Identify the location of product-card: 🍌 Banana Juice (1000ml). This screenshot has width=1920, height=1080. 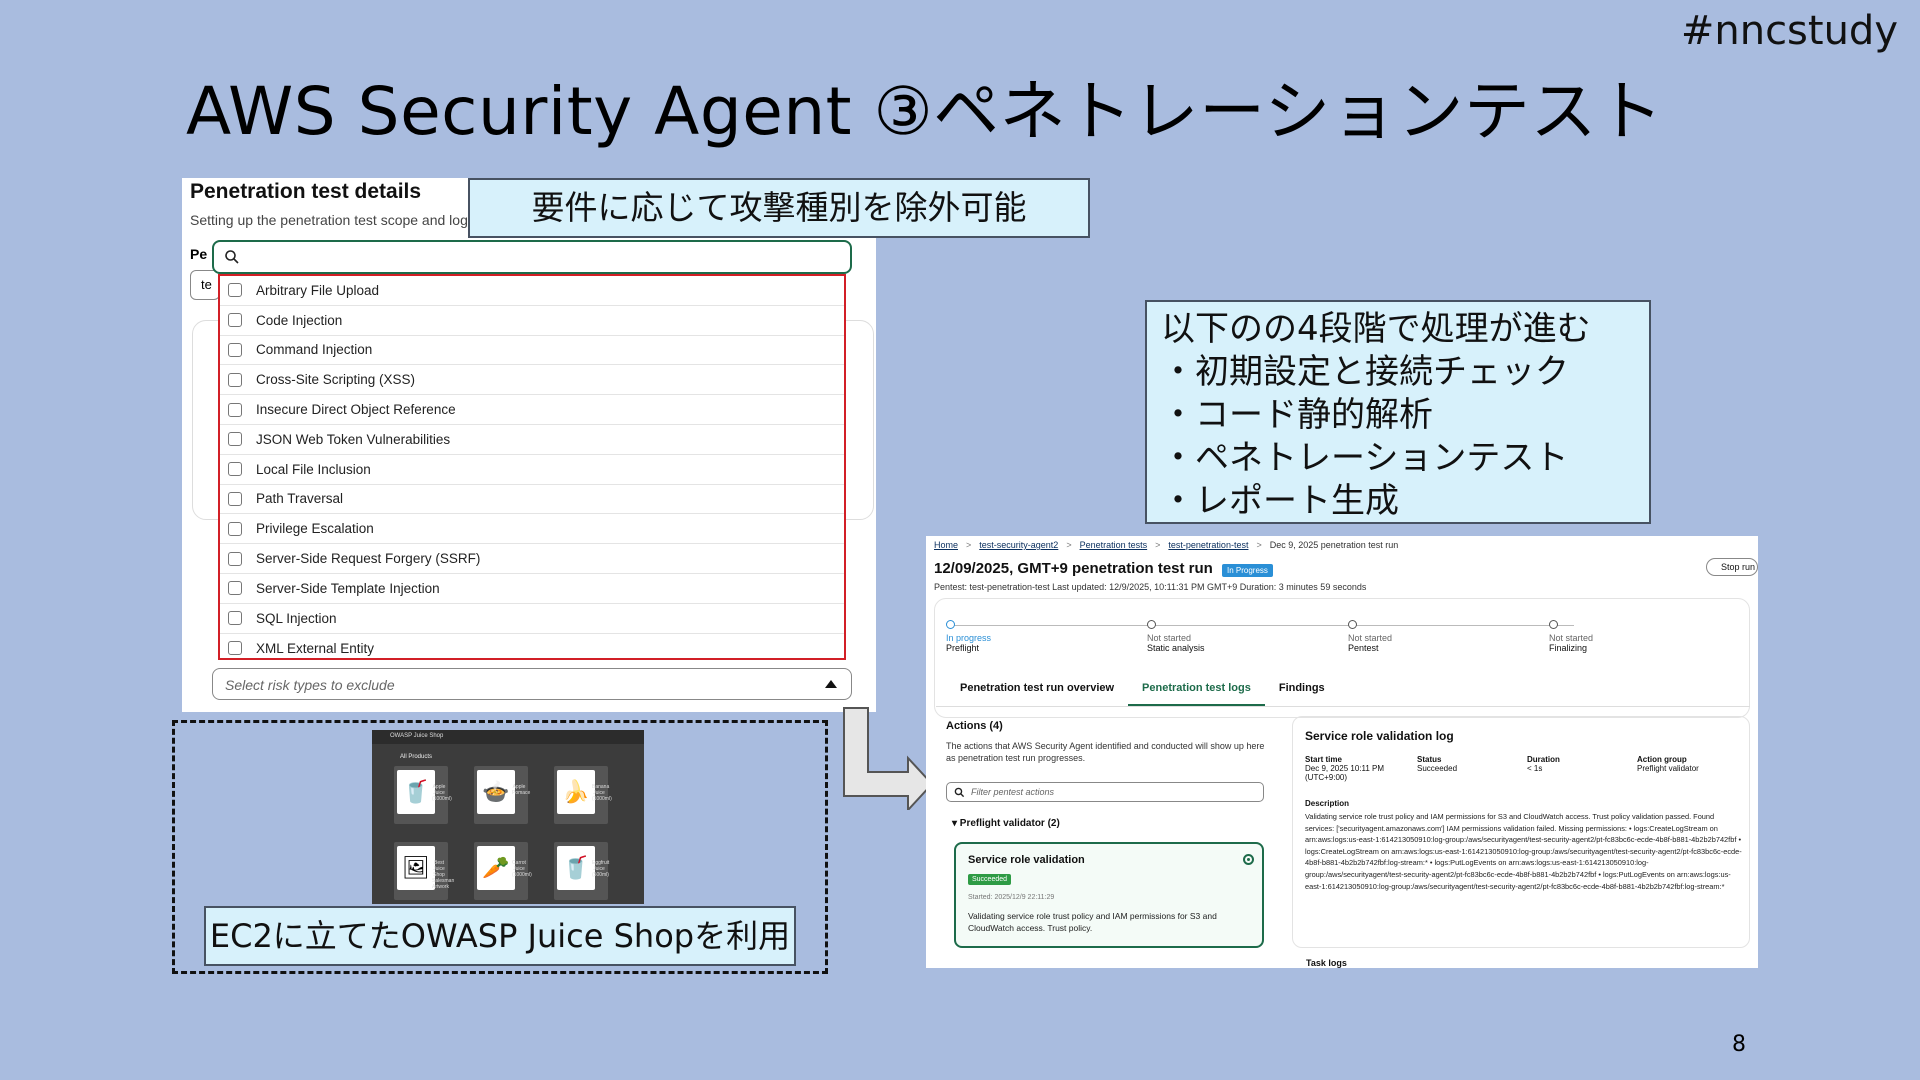
(583, 795).